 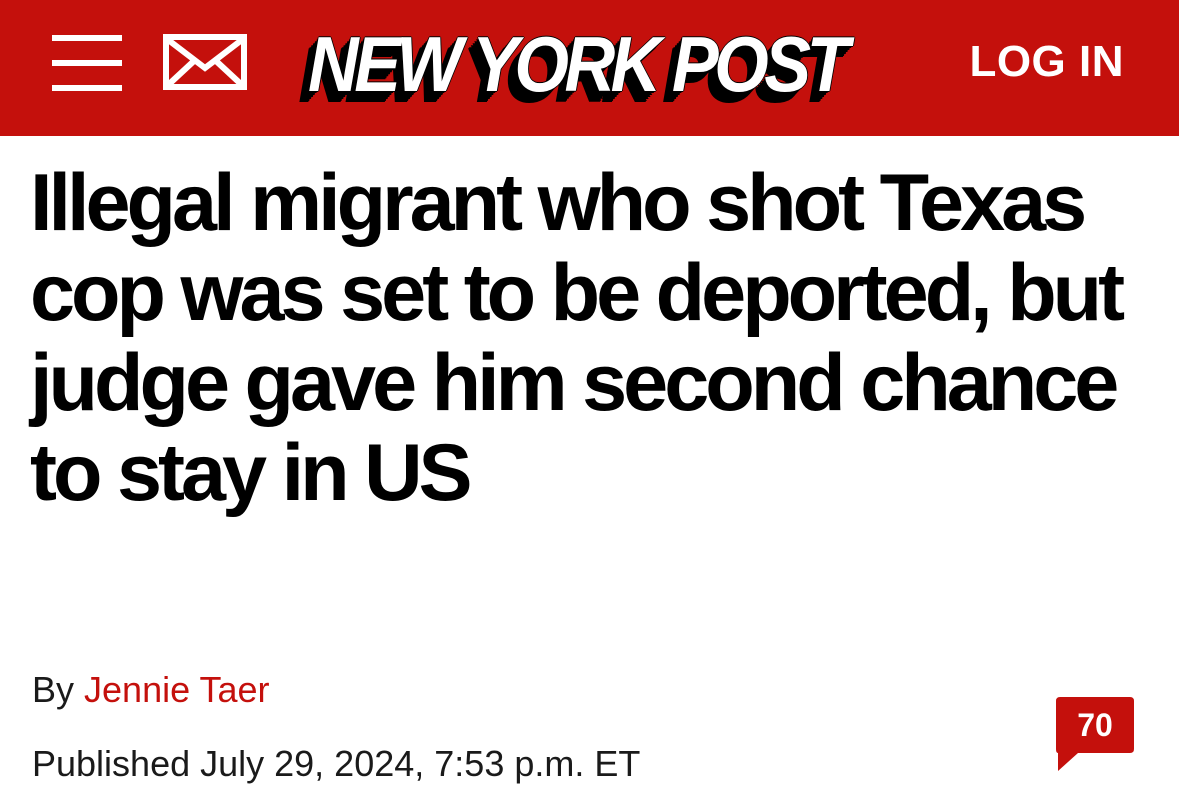 I want to click on author-link: Jennie Taer, so click(x=176, y=689).